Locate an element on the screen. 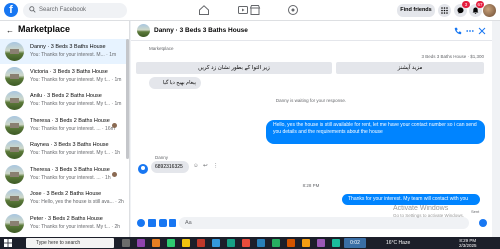 The image size is (500, 249). active-app-timer: 0:02 is located at coordinates (355, 243).